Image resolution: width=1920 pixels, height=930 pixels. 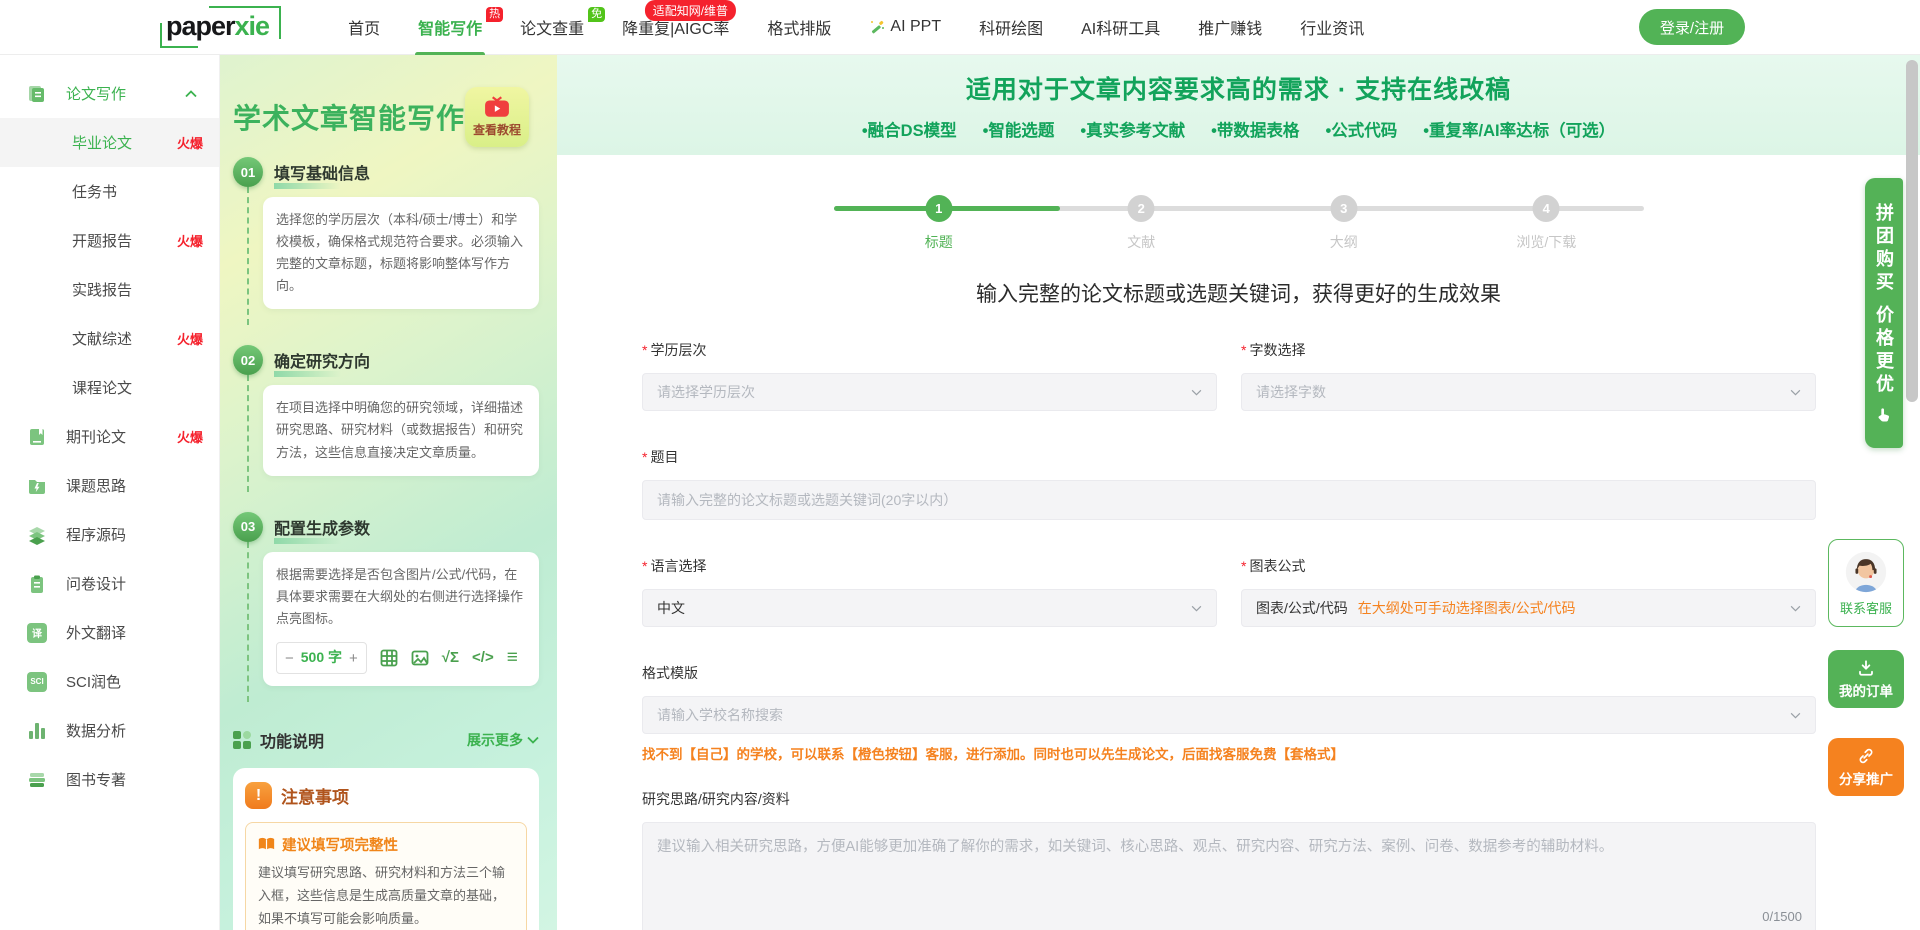 What do you see at coordinates (248, 526) in the screenshot?
I see `step-number-badge: 03` at bounding box center [248, 526].